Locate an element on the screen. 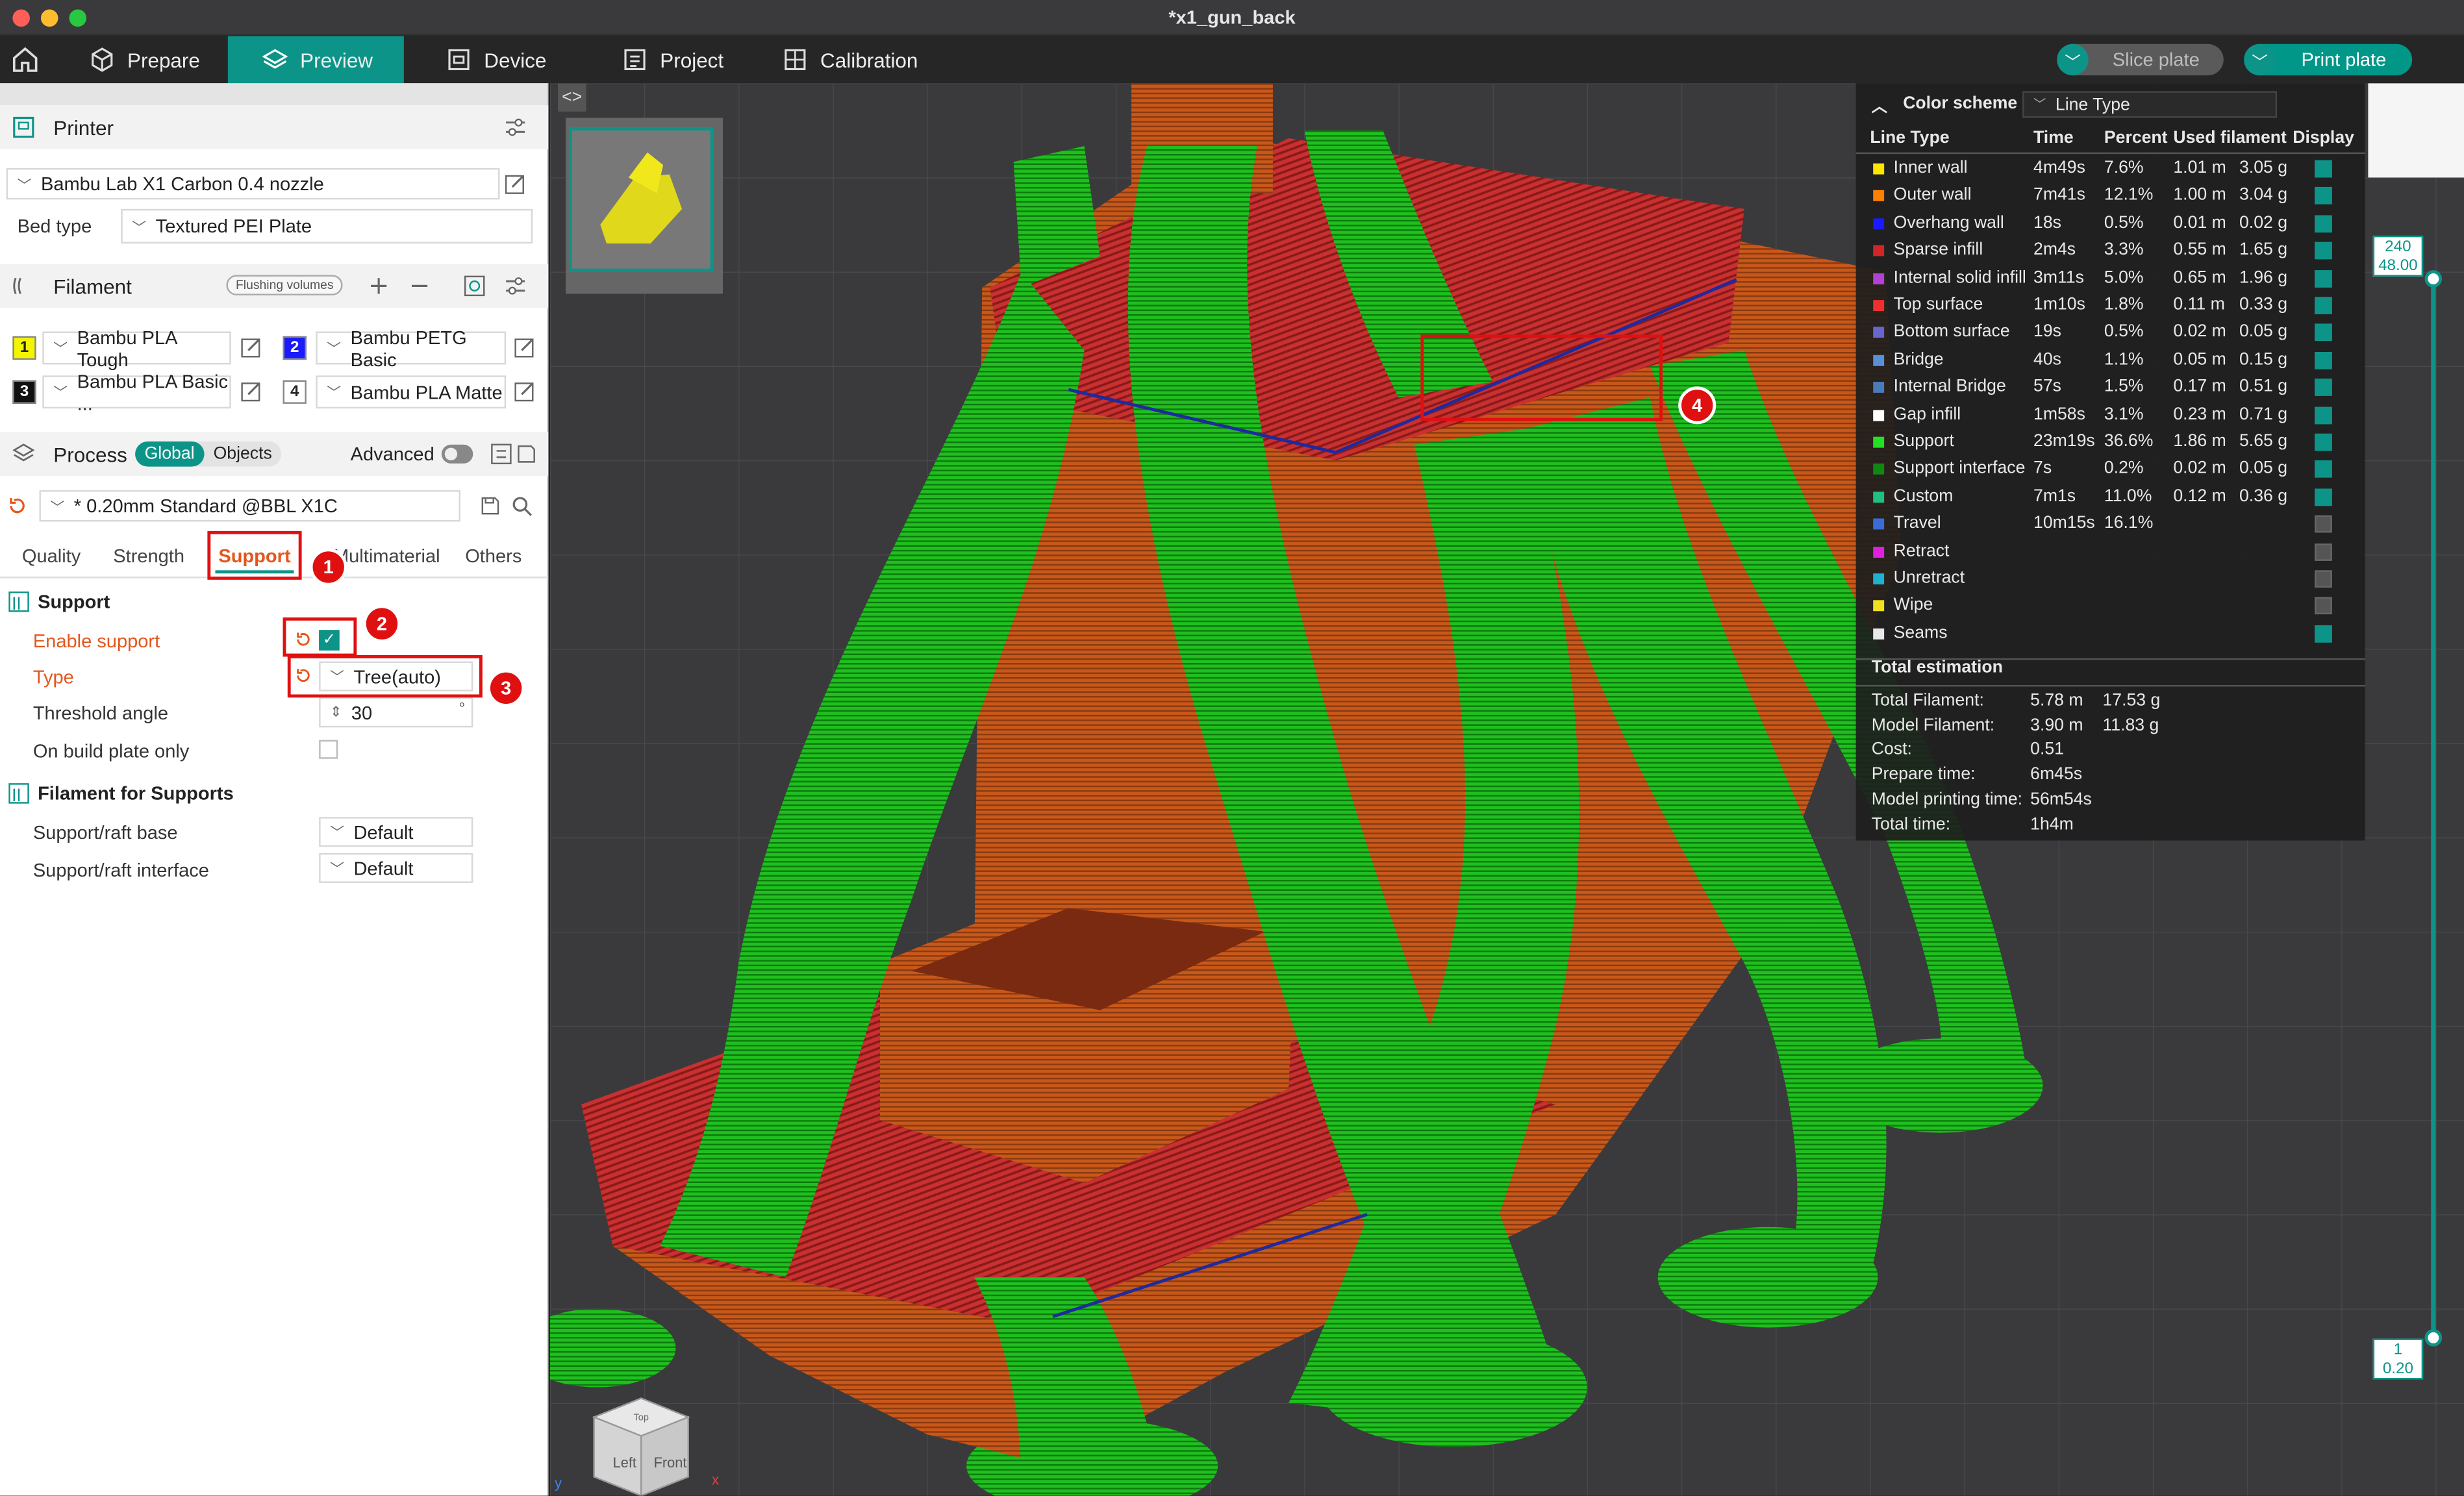 Image resolution: width=2464 pixels, height=1496 pixels. raft-interface-select: ﹀ Default is located at coordinates (396, 868).